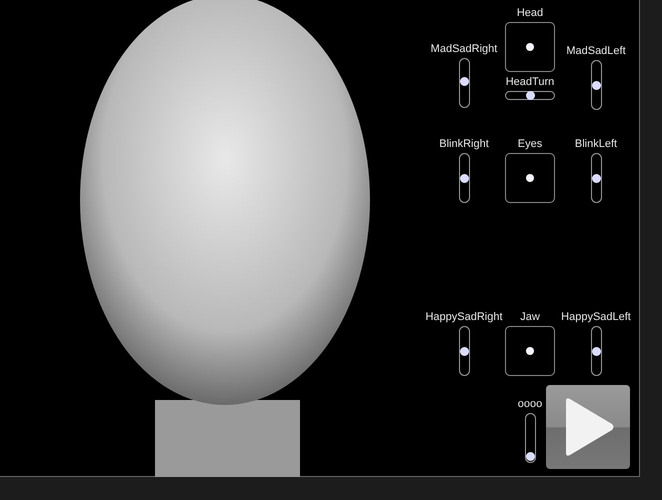 The height and width of the screenshot is (500, 662). I want to click on horizontal-slider, so click(530, 95).